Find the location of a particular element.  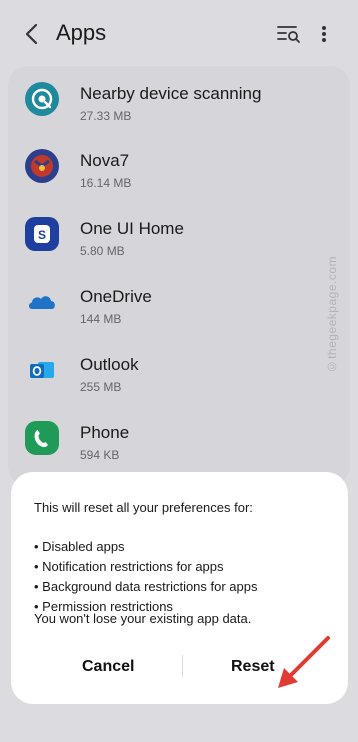

one-ui-home-icon: S is located at coordinates (42, 234).